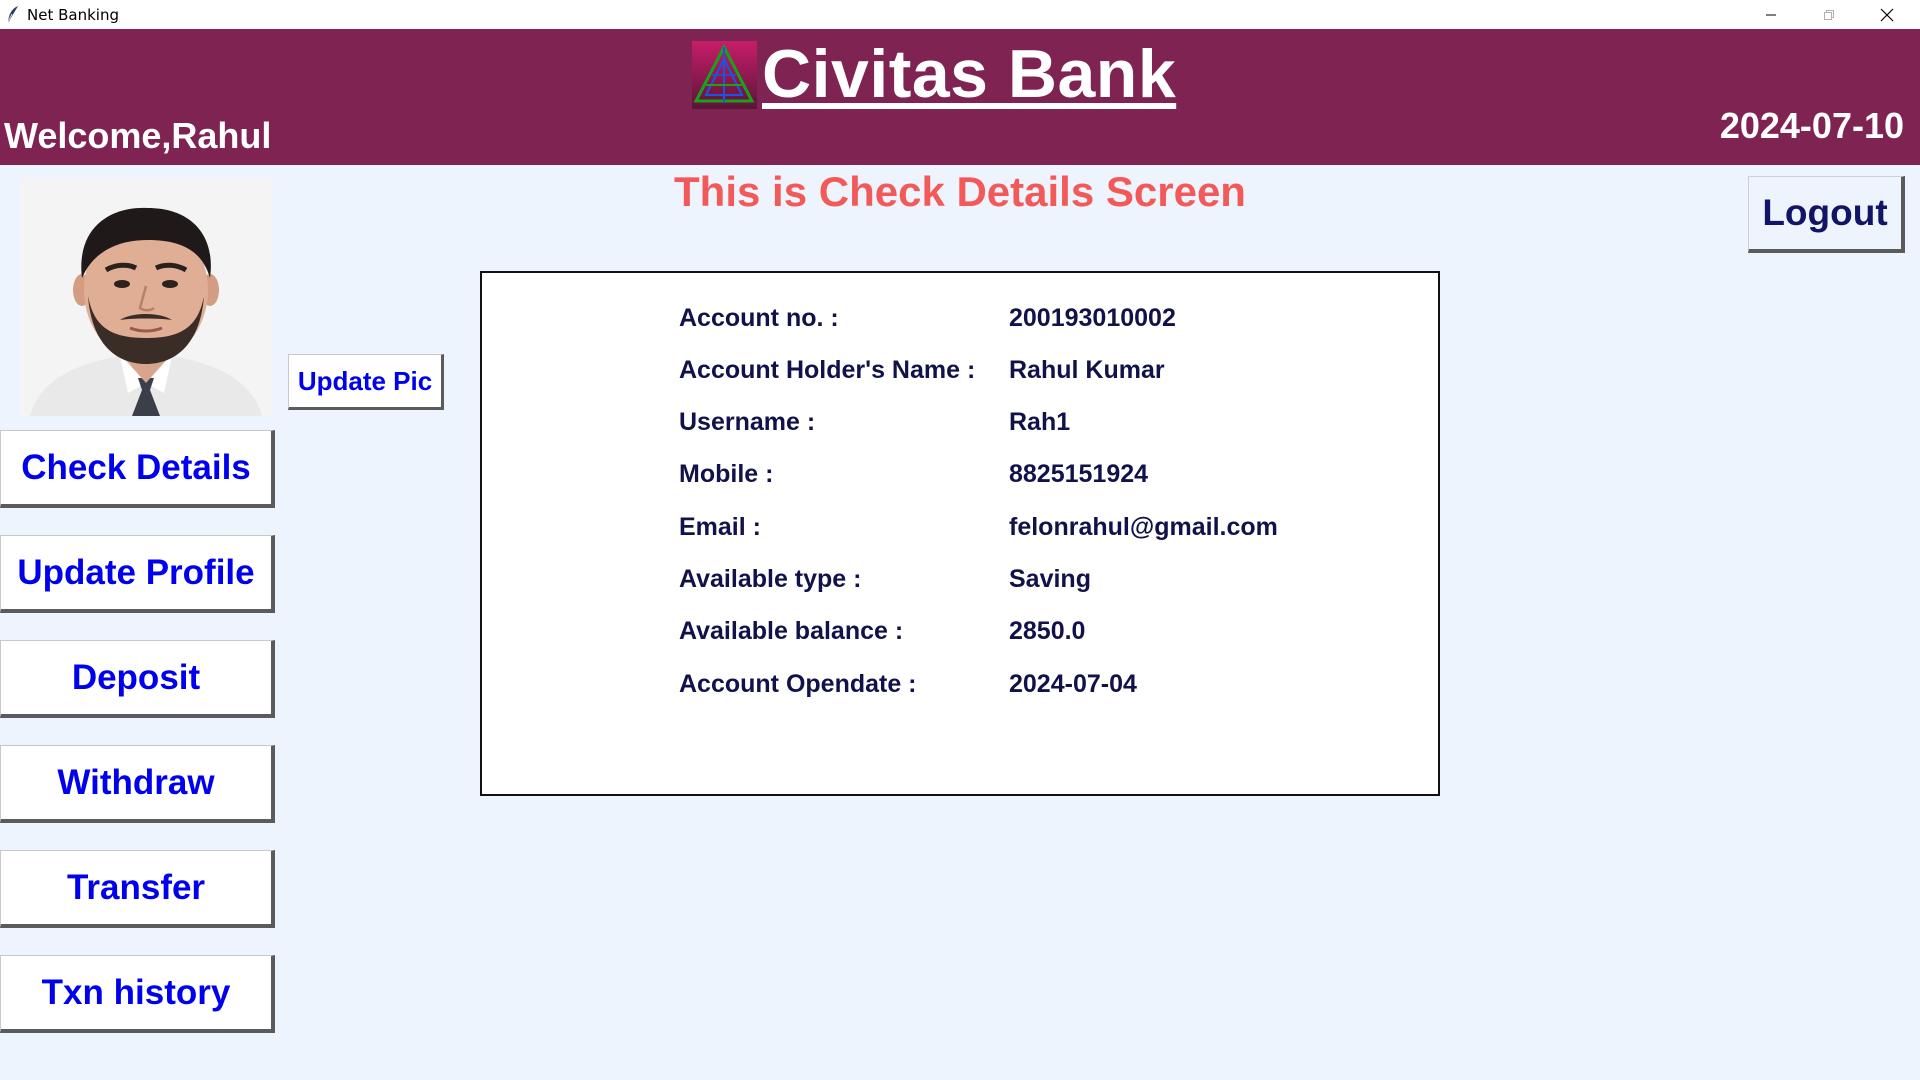 The height and width of the screenshot is (1080, 1920). What do you see at coordinates (798, 684) in the screenshot?
I see `detail-label: Account Opendate :` at bounding box center [798, 684].